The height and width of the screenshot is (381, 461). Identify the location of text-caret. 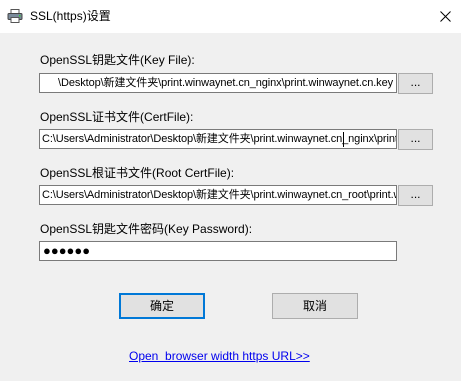
(343, 139).